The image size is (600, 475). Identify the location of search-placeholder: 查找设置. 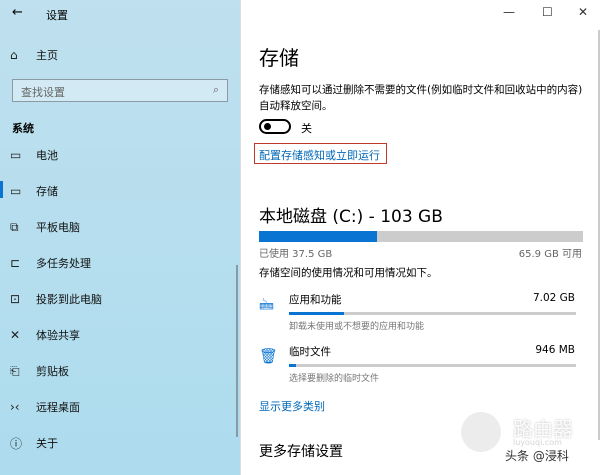
(43, 92).